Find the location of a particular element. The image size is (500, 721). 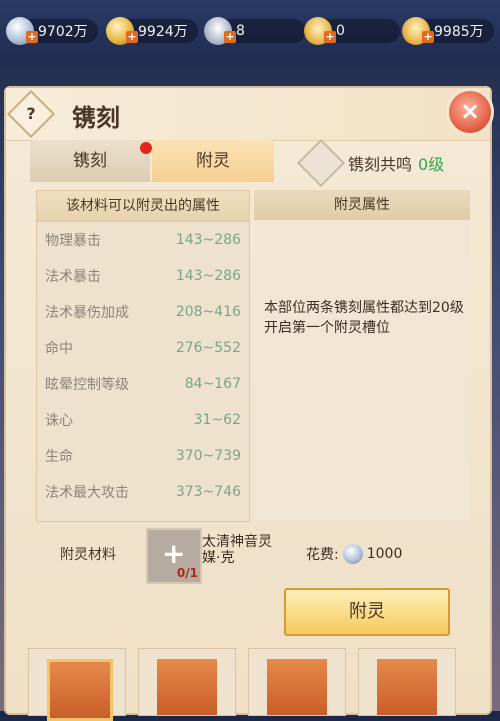

attribute-row: 法术暴伤加成 208~416 is located at coordinates (143, 312).